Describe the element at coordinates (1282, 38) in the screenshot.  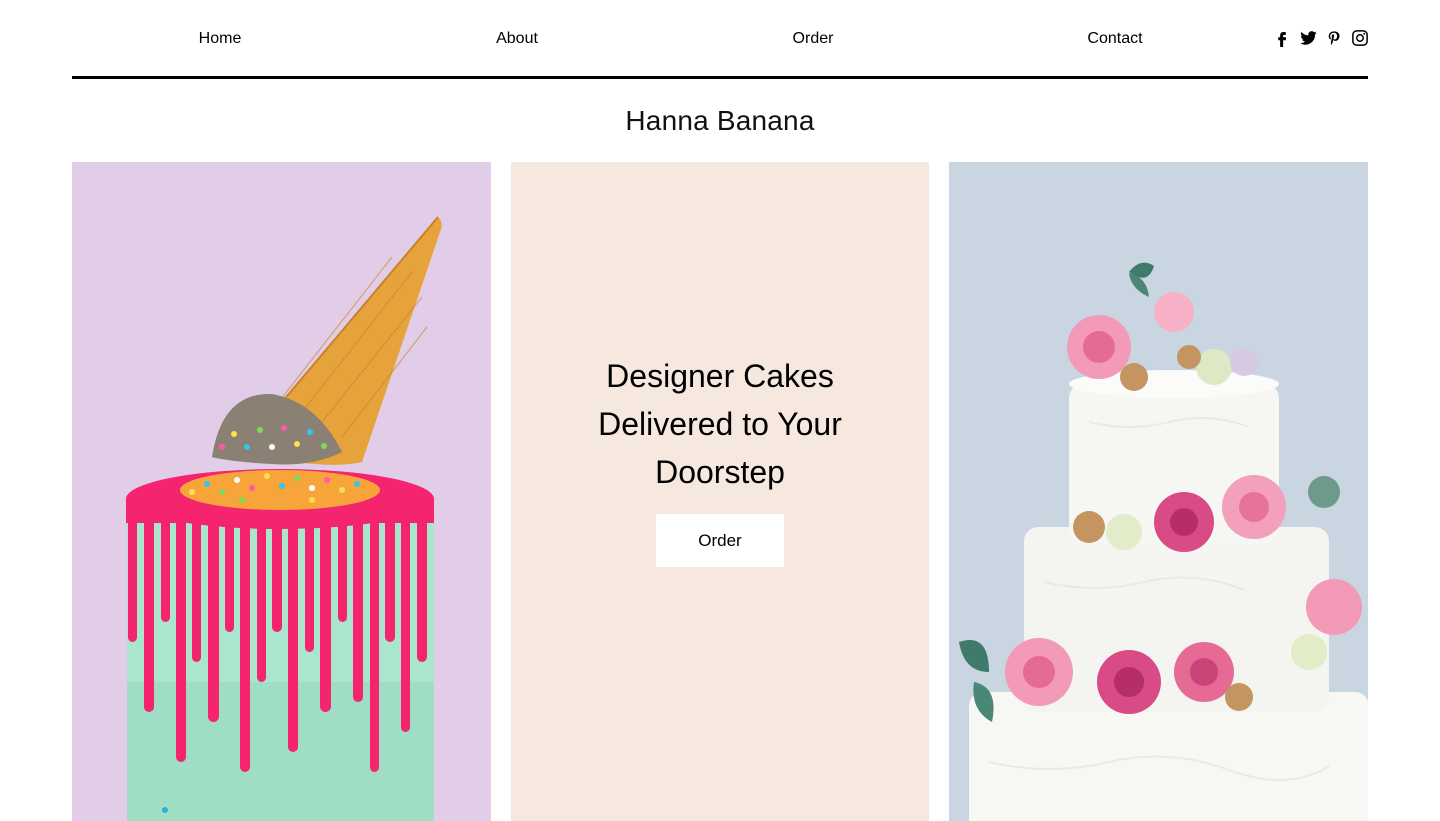
I see `facebook-icon` at that location.